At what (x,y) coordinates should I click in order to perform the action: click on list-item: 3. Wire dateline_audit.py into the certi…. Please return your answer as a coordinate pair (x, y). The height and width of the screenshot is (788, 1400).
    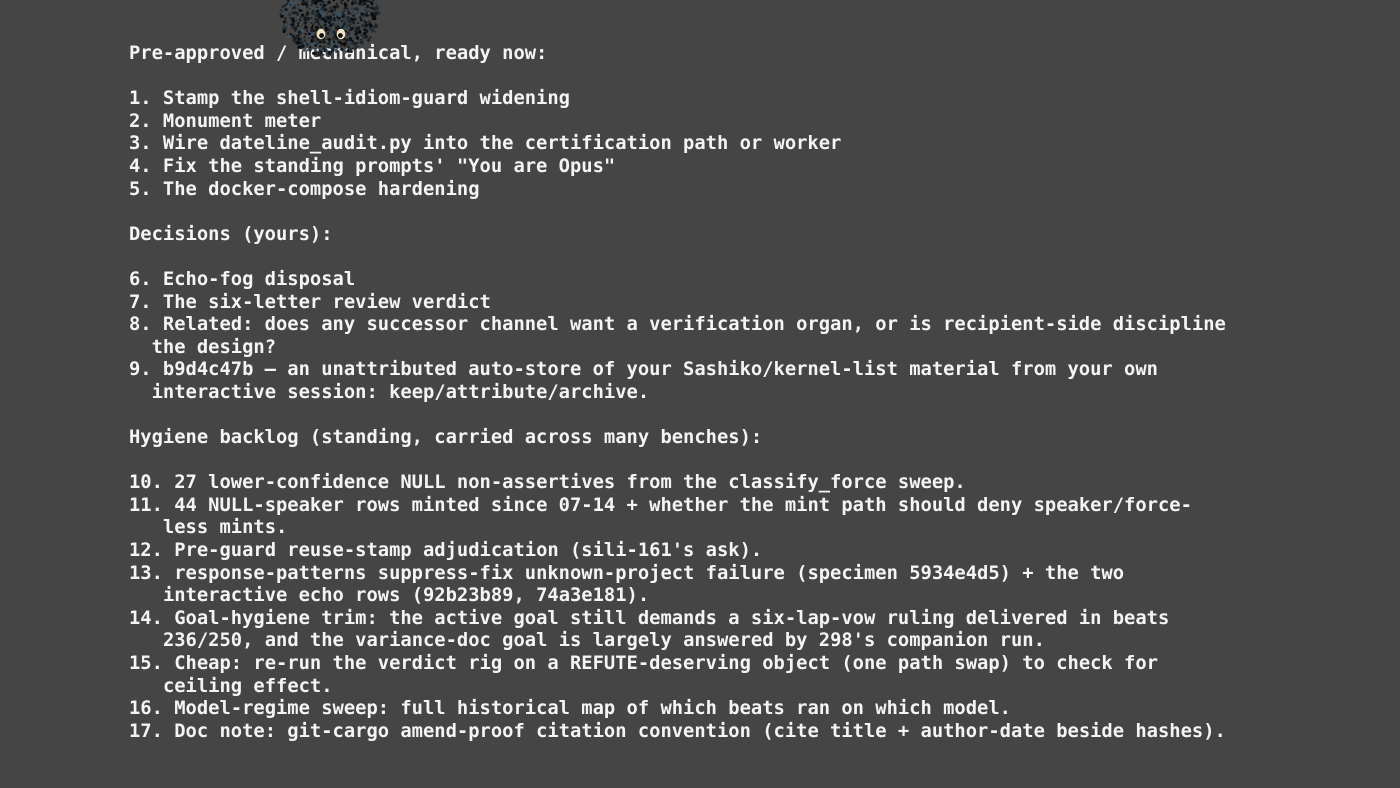
    Looking at the image, I should click on (739, 144).